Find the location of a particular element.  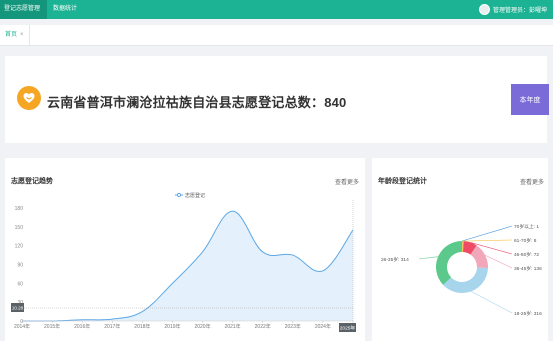

legend-label: 志愿登记 is located at coordinates (195, 195).